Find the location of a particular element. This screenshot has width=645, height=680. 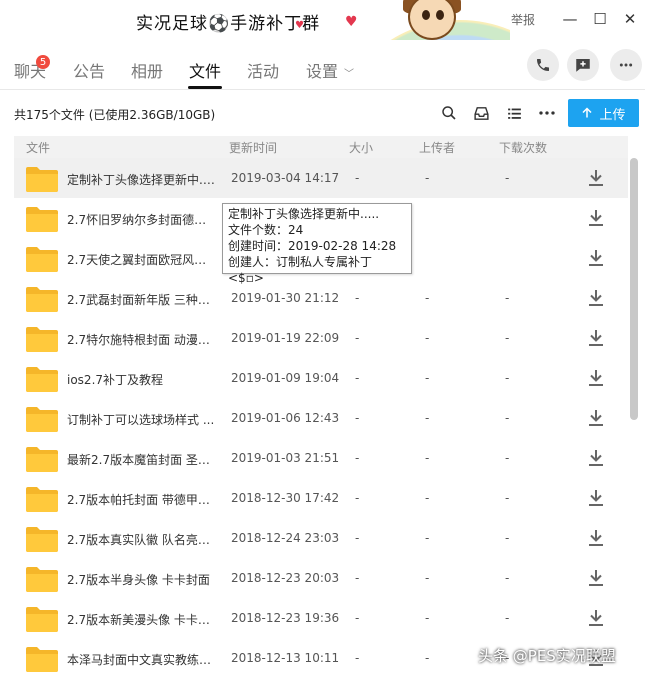

upload-button: 上传 is located at coordinates (603, 113).